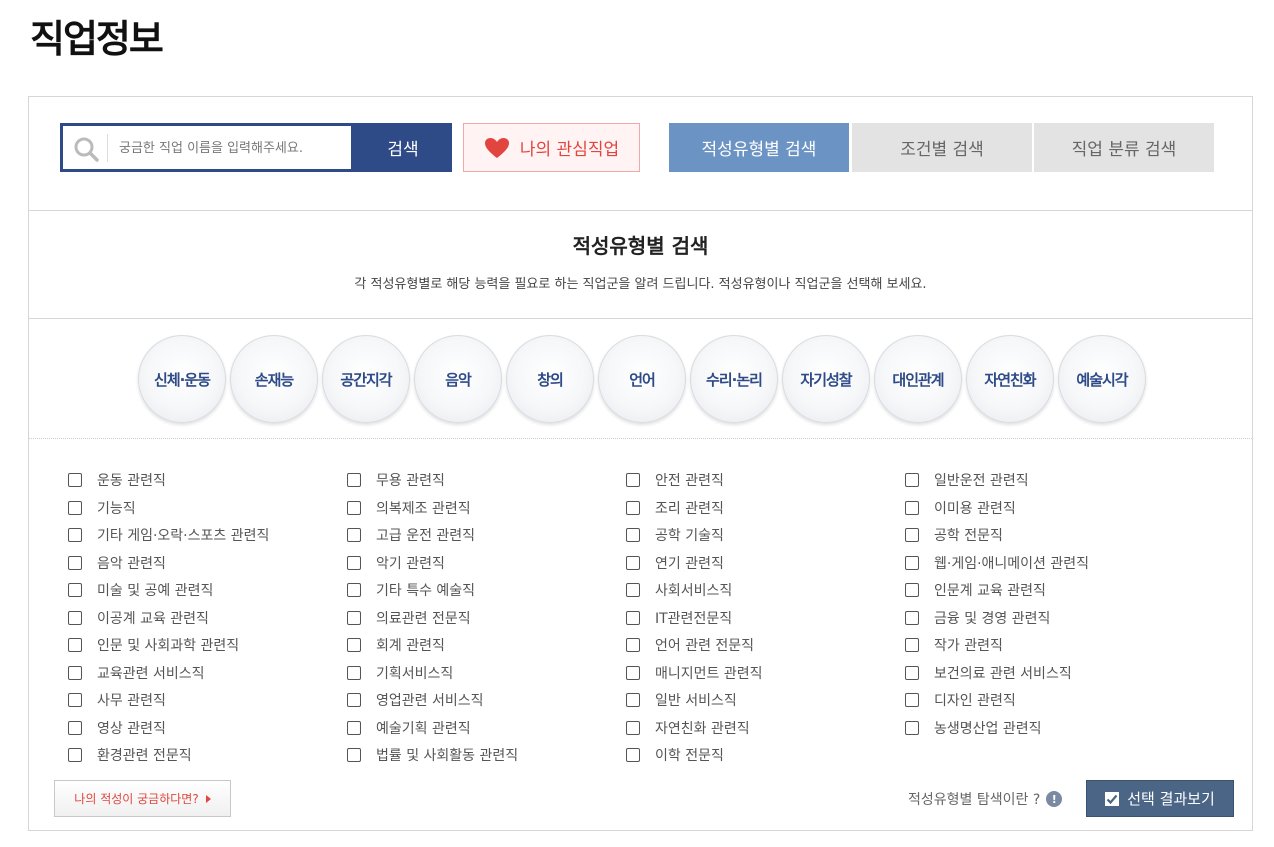 This screenshot has width=1274, height=847. Describe the element at coordinates (274, 379) in the screenshot. I see `aptitude-dexterity: 손재능` at that location.